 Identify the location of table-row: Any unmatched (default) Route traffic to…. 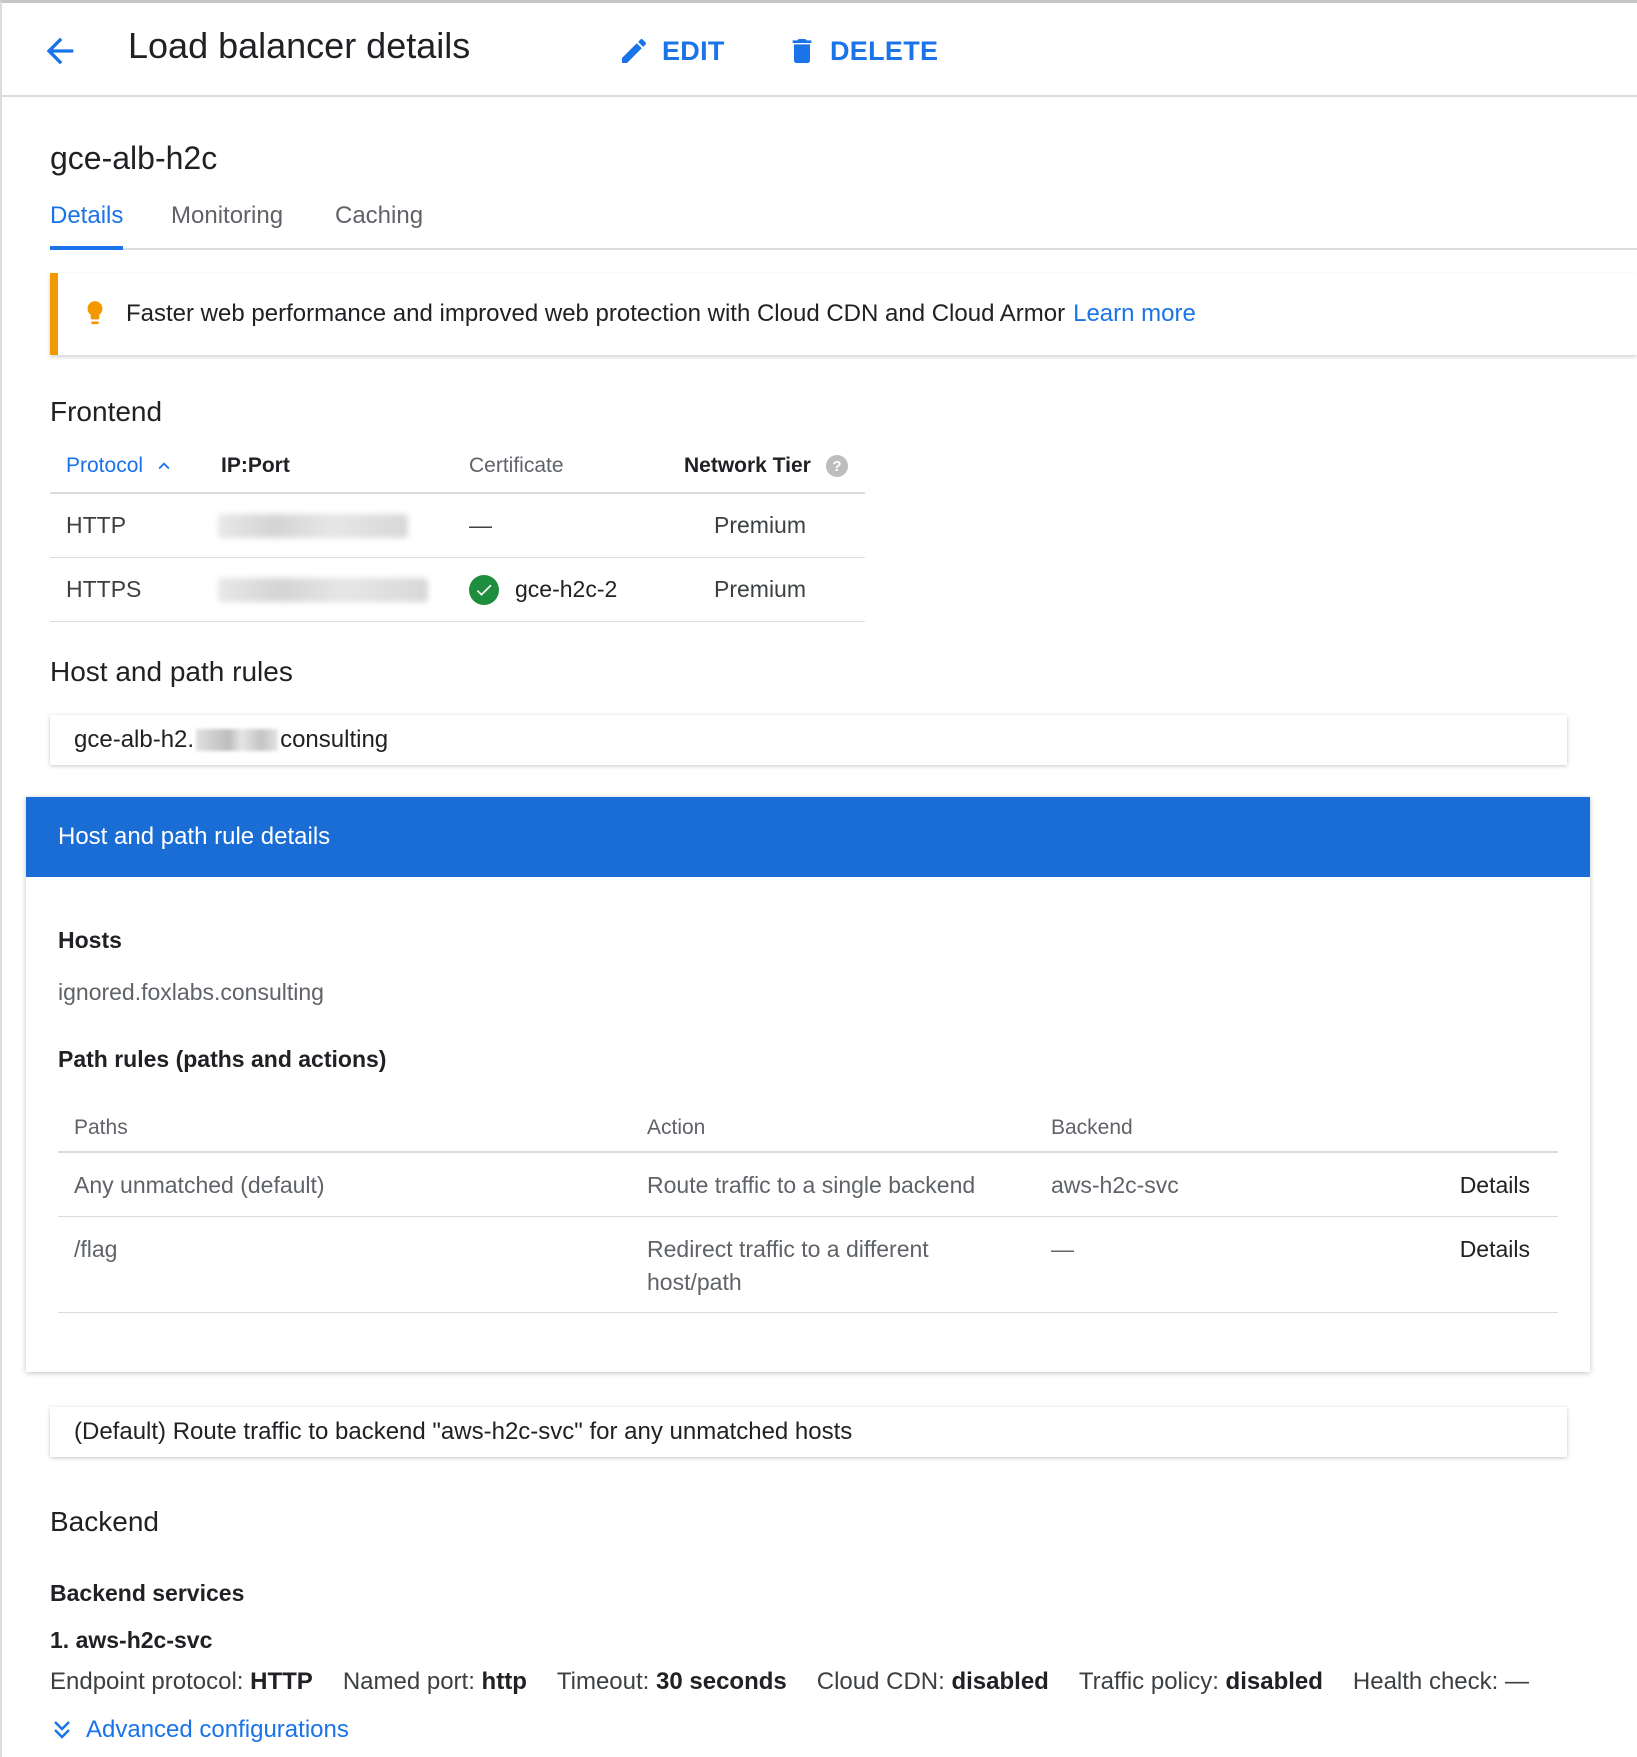
(808, 1185).